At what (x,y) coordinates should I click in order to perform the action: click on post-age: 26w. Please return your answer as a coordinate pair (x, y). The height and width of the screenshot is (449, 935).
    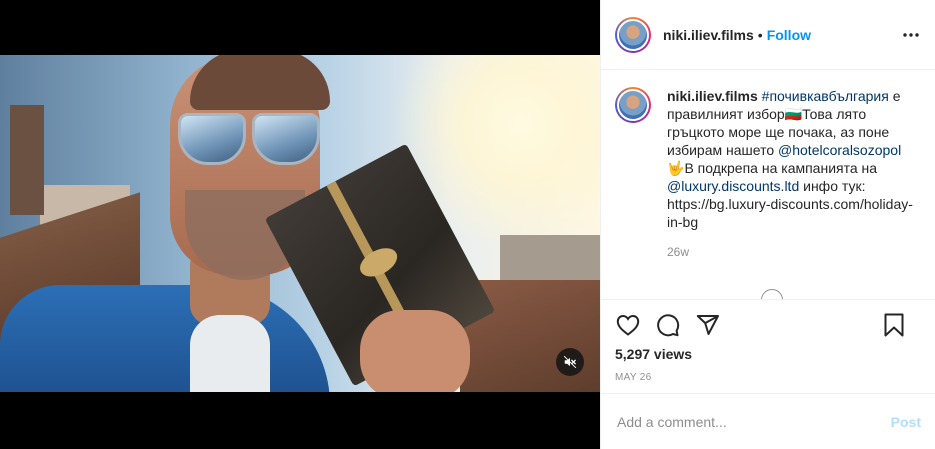
    Looking at the image, I should click on (794, 252).